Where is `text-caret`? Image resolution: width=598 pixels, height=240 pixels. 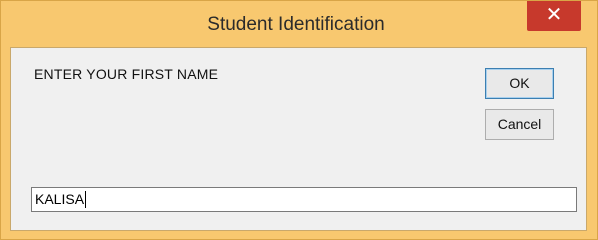 text-caret is located at coordinates (86, 199).